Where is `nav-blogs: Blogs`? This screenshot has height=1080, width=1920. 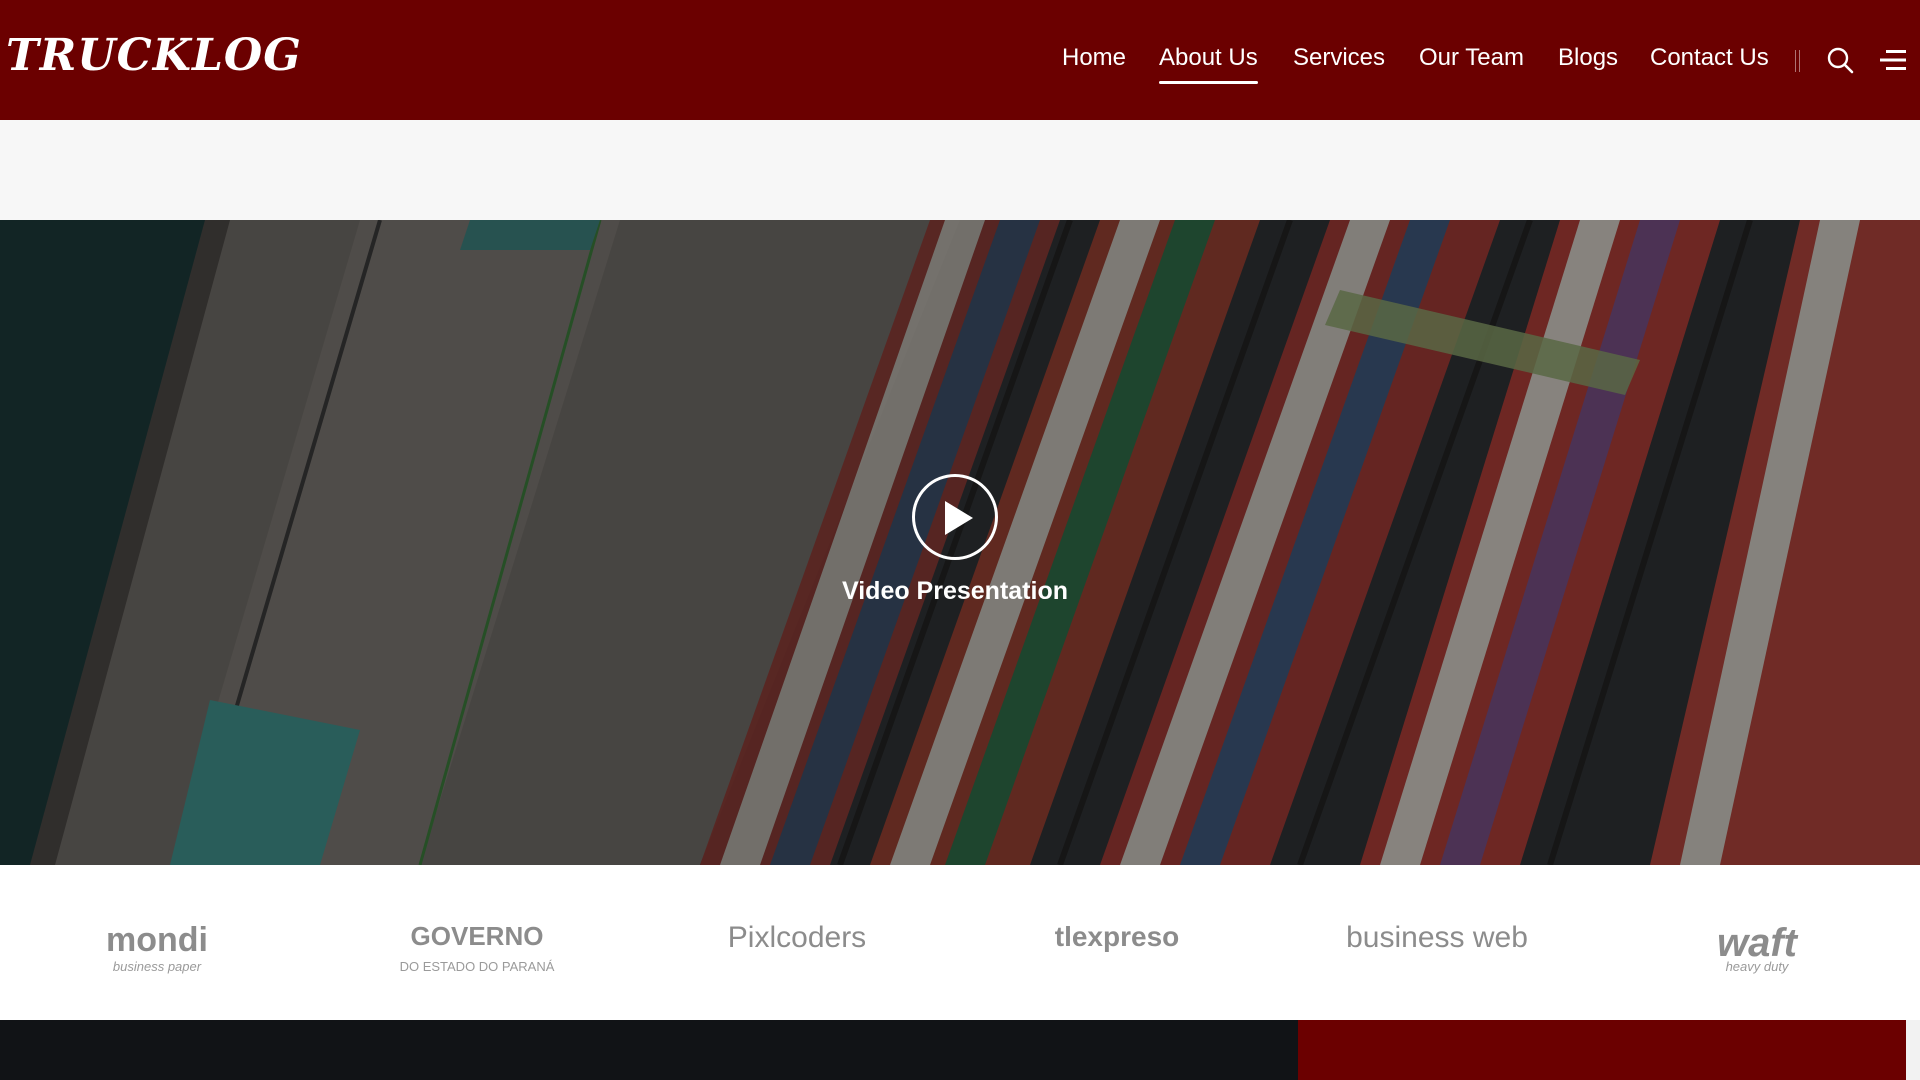 nav-blogs: Blogs is located at coordinates (1588, 58).